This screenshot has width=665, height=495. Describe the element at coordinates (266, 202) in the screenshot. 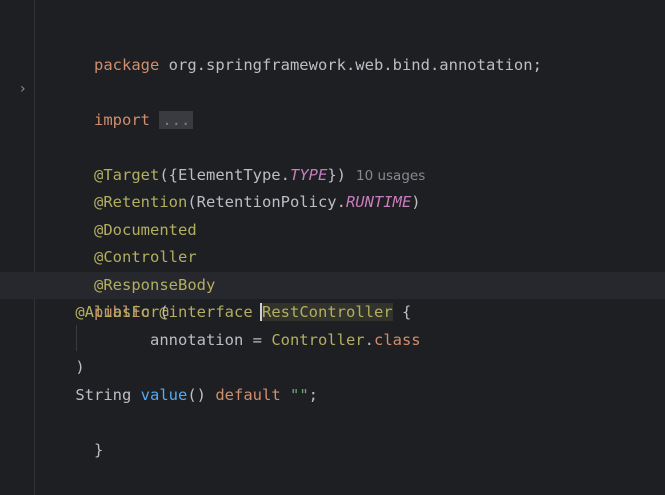

I see `code-text: (RetentionPolicy.` at that location.